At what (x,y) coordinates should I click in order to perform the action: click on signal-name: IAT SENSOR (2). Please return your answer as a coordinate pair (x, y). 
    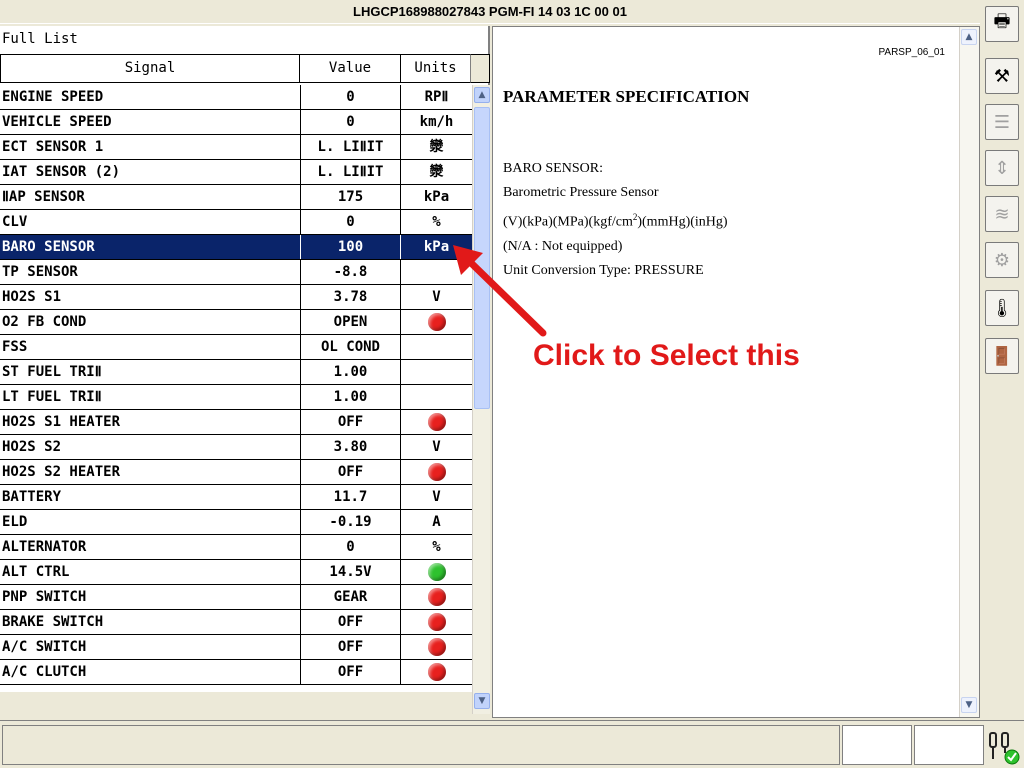
    Looking at the image, I should click on (61, 172).